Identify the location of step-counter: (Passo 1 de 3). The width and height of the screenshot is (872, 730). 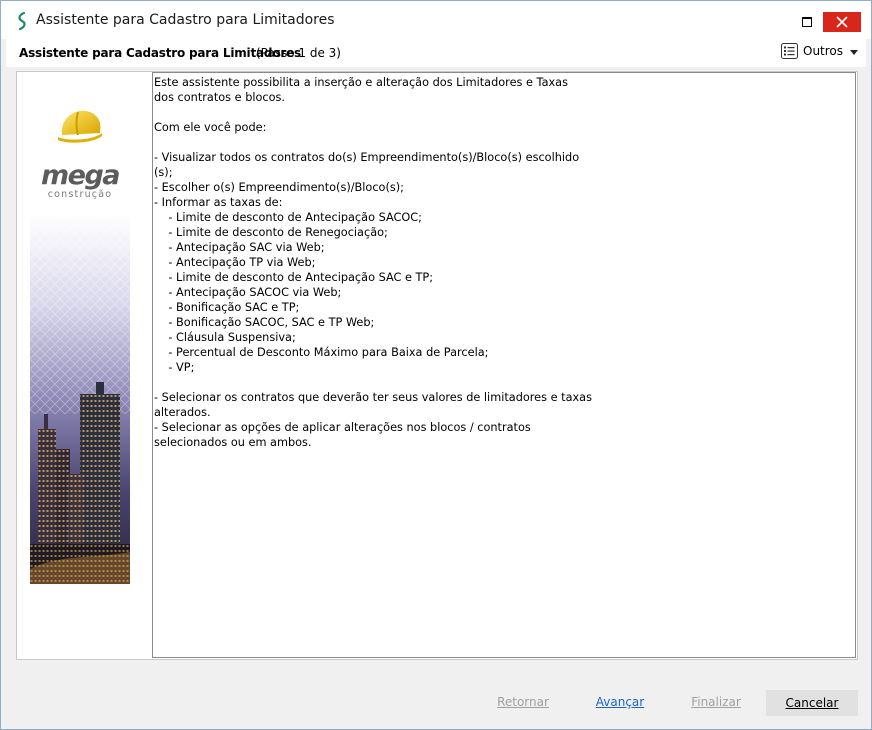
(298, 53).